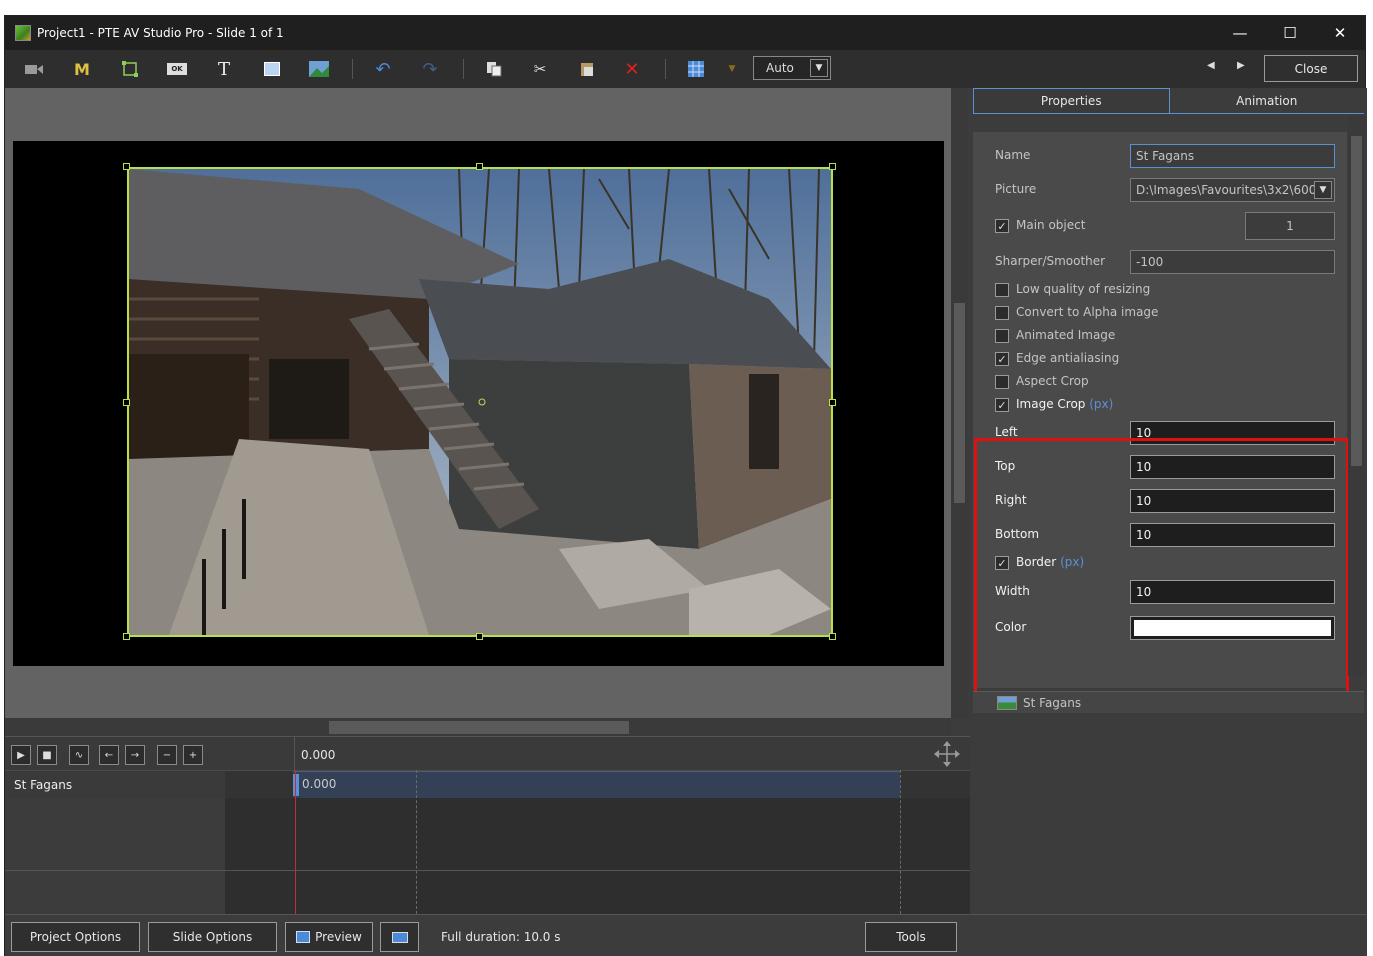 Image resolution: width=1373 pixels, height=956 pixels. Describe the element at coordinates (399, 937) in the screenshot. I see `fullscreen-preview-button` at that location.